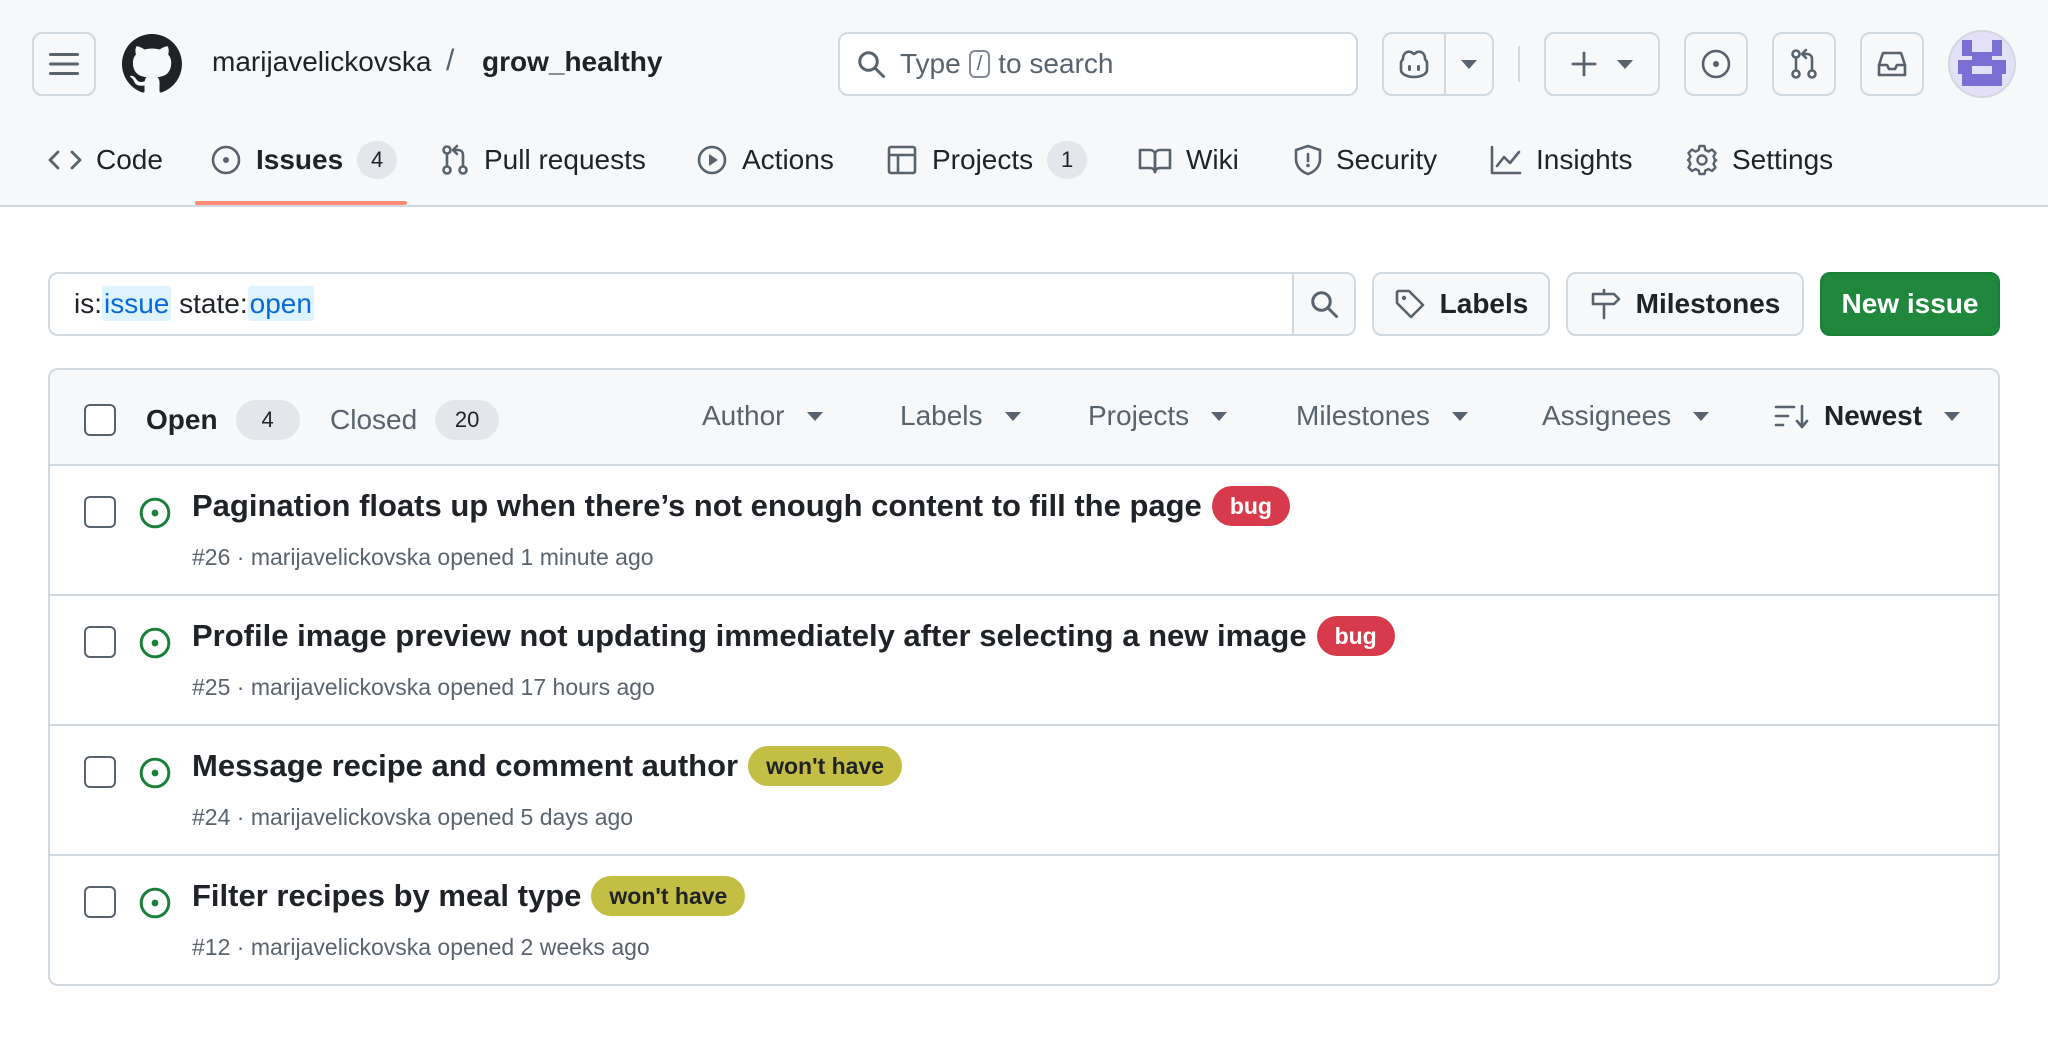 The height and width of the screenshot is (1051, 2048). Describe the element at coordinates (1607, 415) in the screenshot. I see `assignees-filter-label: Assignees` at that location.